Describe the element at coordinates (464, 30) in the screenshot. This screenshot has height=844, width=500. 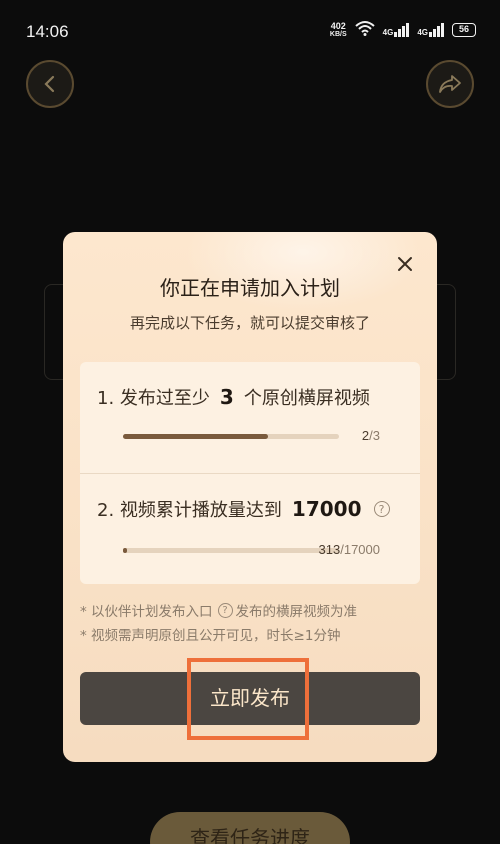
I see `battery-icon: 56` at that location.